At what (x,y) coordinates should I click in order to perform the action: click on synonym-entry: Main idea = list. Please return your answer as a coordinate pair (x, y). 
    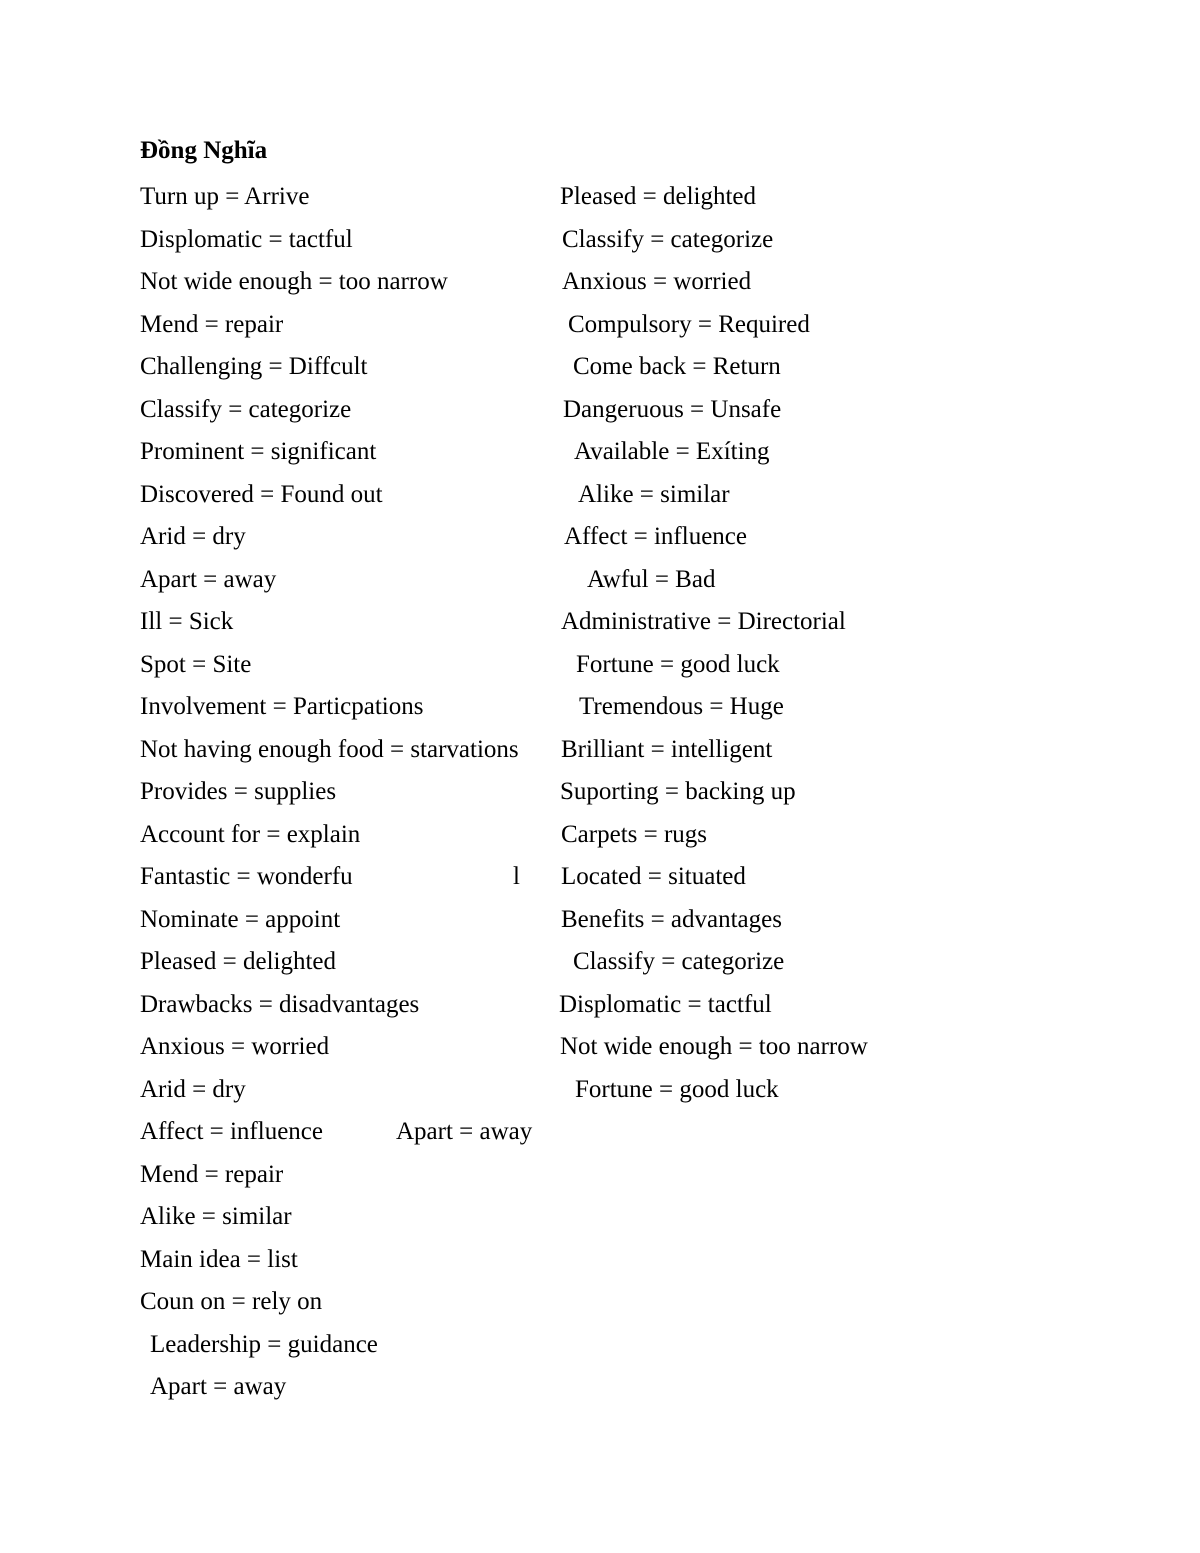
    Looking at the image, I should click on (219, 1259).